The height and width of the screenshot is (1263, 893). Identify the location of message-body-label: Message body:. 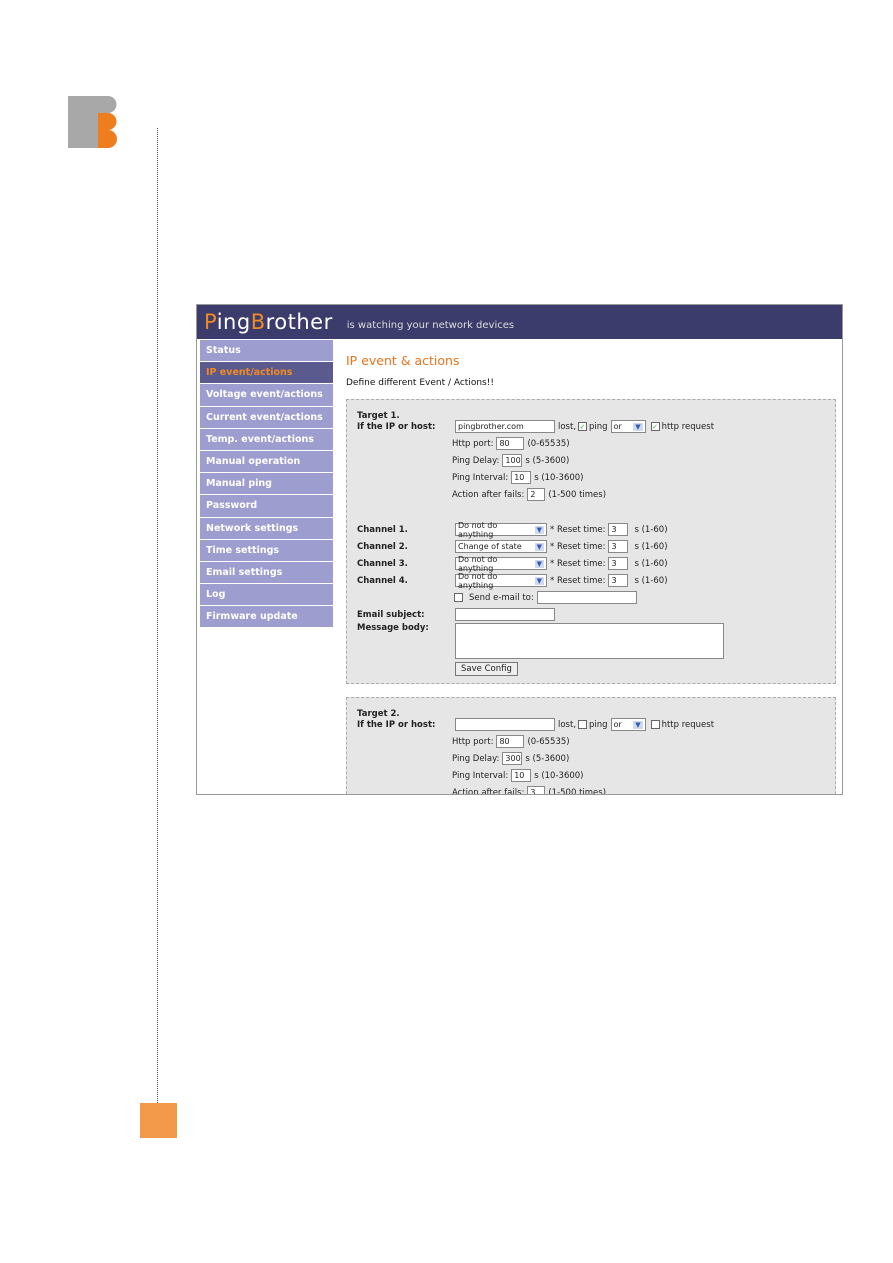
(393, 628).